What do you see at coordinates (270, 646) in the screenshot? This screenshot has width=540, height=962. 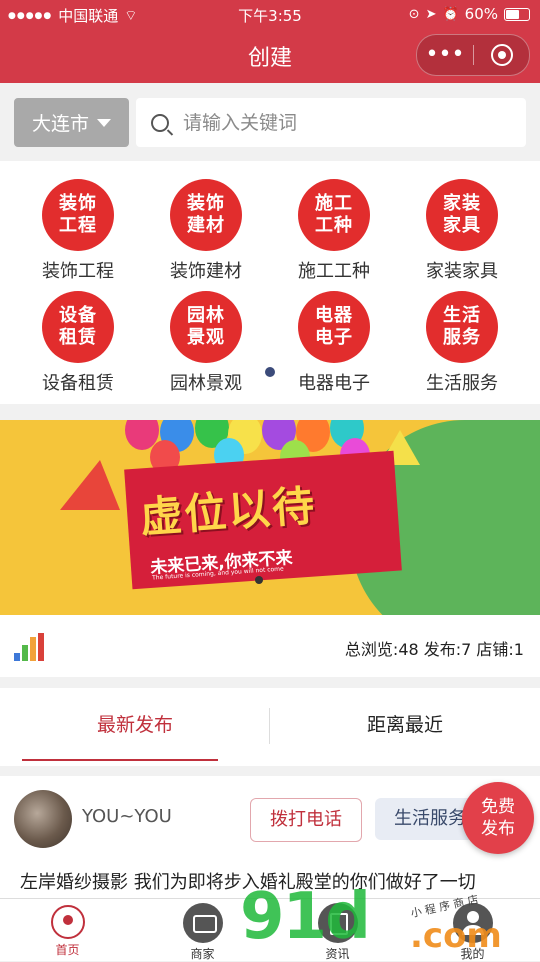 I see `stats-row: 总浏览:48 发布:7 店铺:1` at bounding box center [270, 646].